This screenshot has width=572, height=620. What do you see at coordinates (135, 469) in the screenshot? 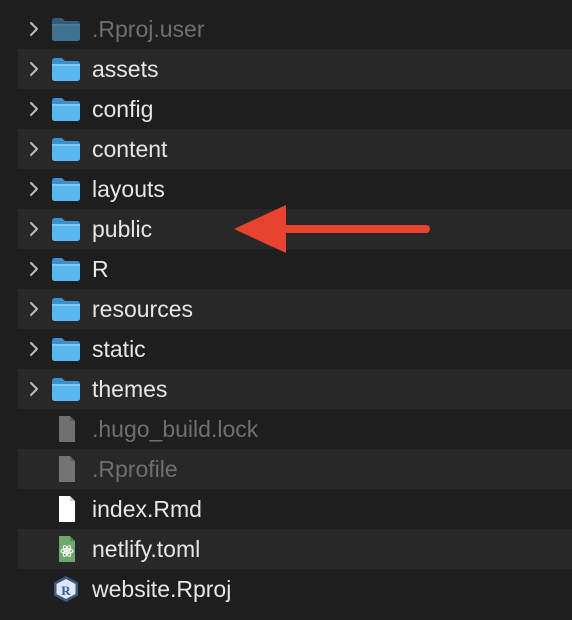
I see `item-name: .Rprofile` at bounding box center [135, 469].